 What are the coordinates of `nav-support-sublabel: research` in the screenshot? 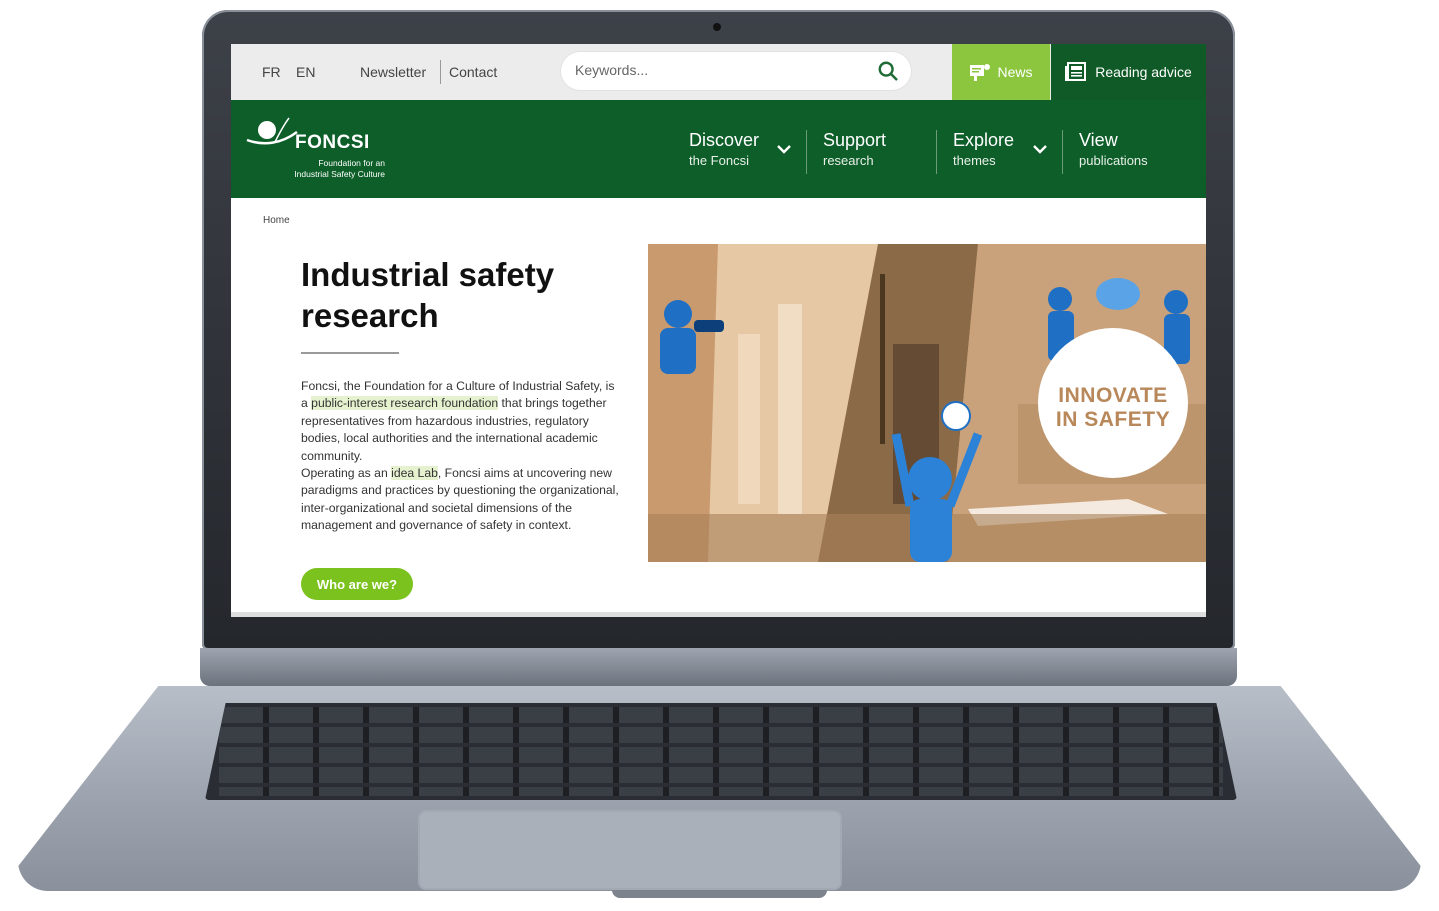 It's located at (848, 160).